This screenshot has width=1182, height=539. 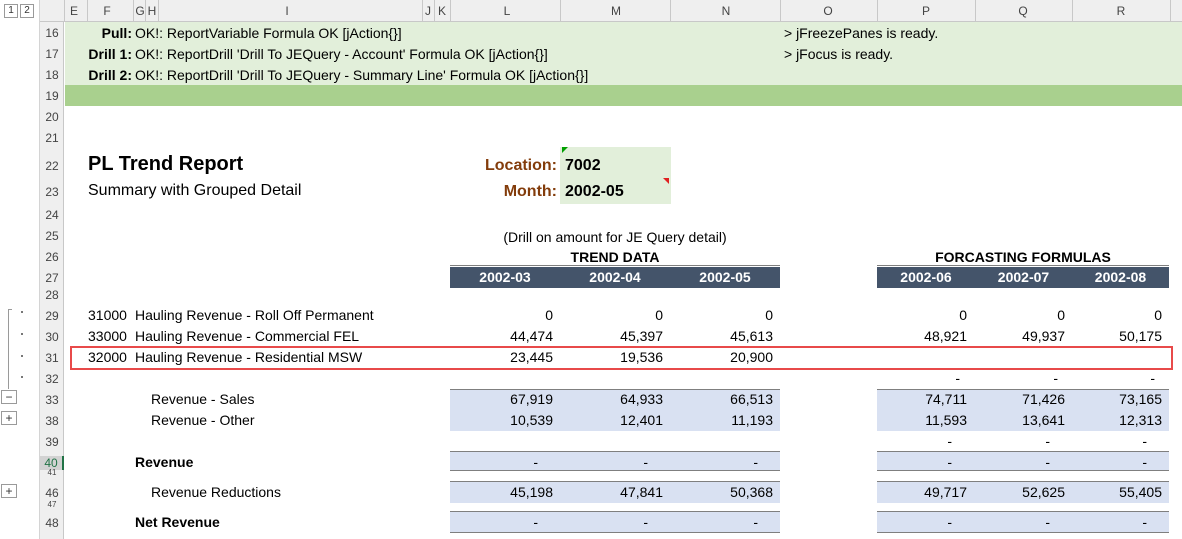 What do you see at coordinates (721, 492) in the screenshot?
I see `amount-cell: 50,368` at bounding box center [721, 492].